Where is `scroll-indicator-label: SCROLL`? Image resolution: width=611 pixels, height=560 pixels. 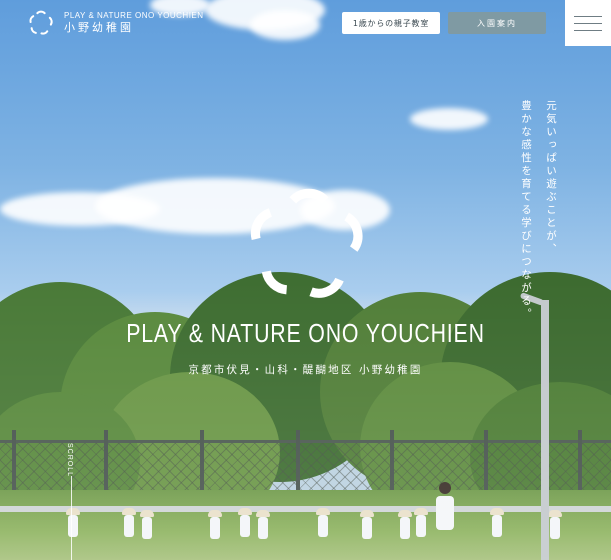
scroll-indicator-label: SCROLL is located at coordinates (69, 460).